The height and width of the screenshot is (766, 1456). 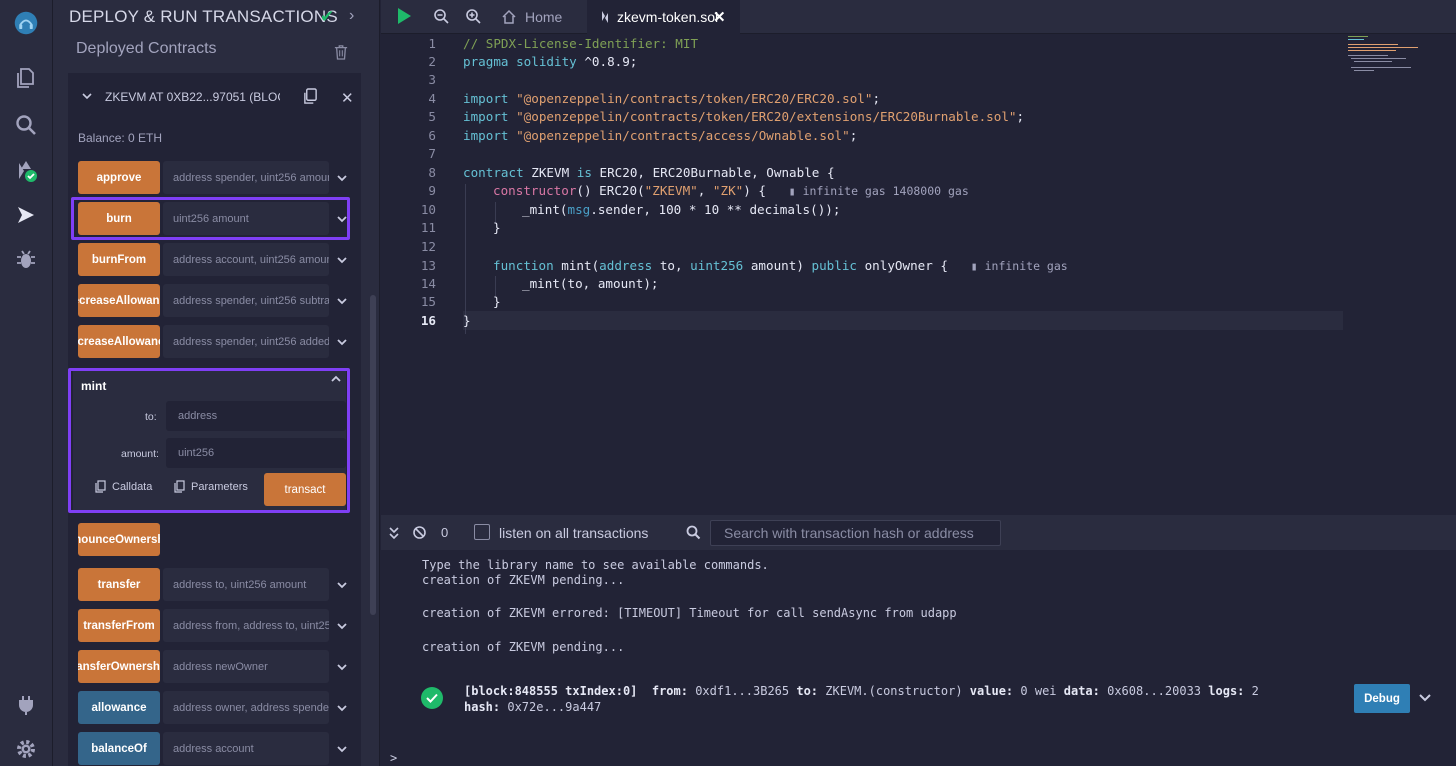 What do you see at coordinates (754, 190) in the screenshot?
I see `code: ) {` at bounding box center [754, 190].